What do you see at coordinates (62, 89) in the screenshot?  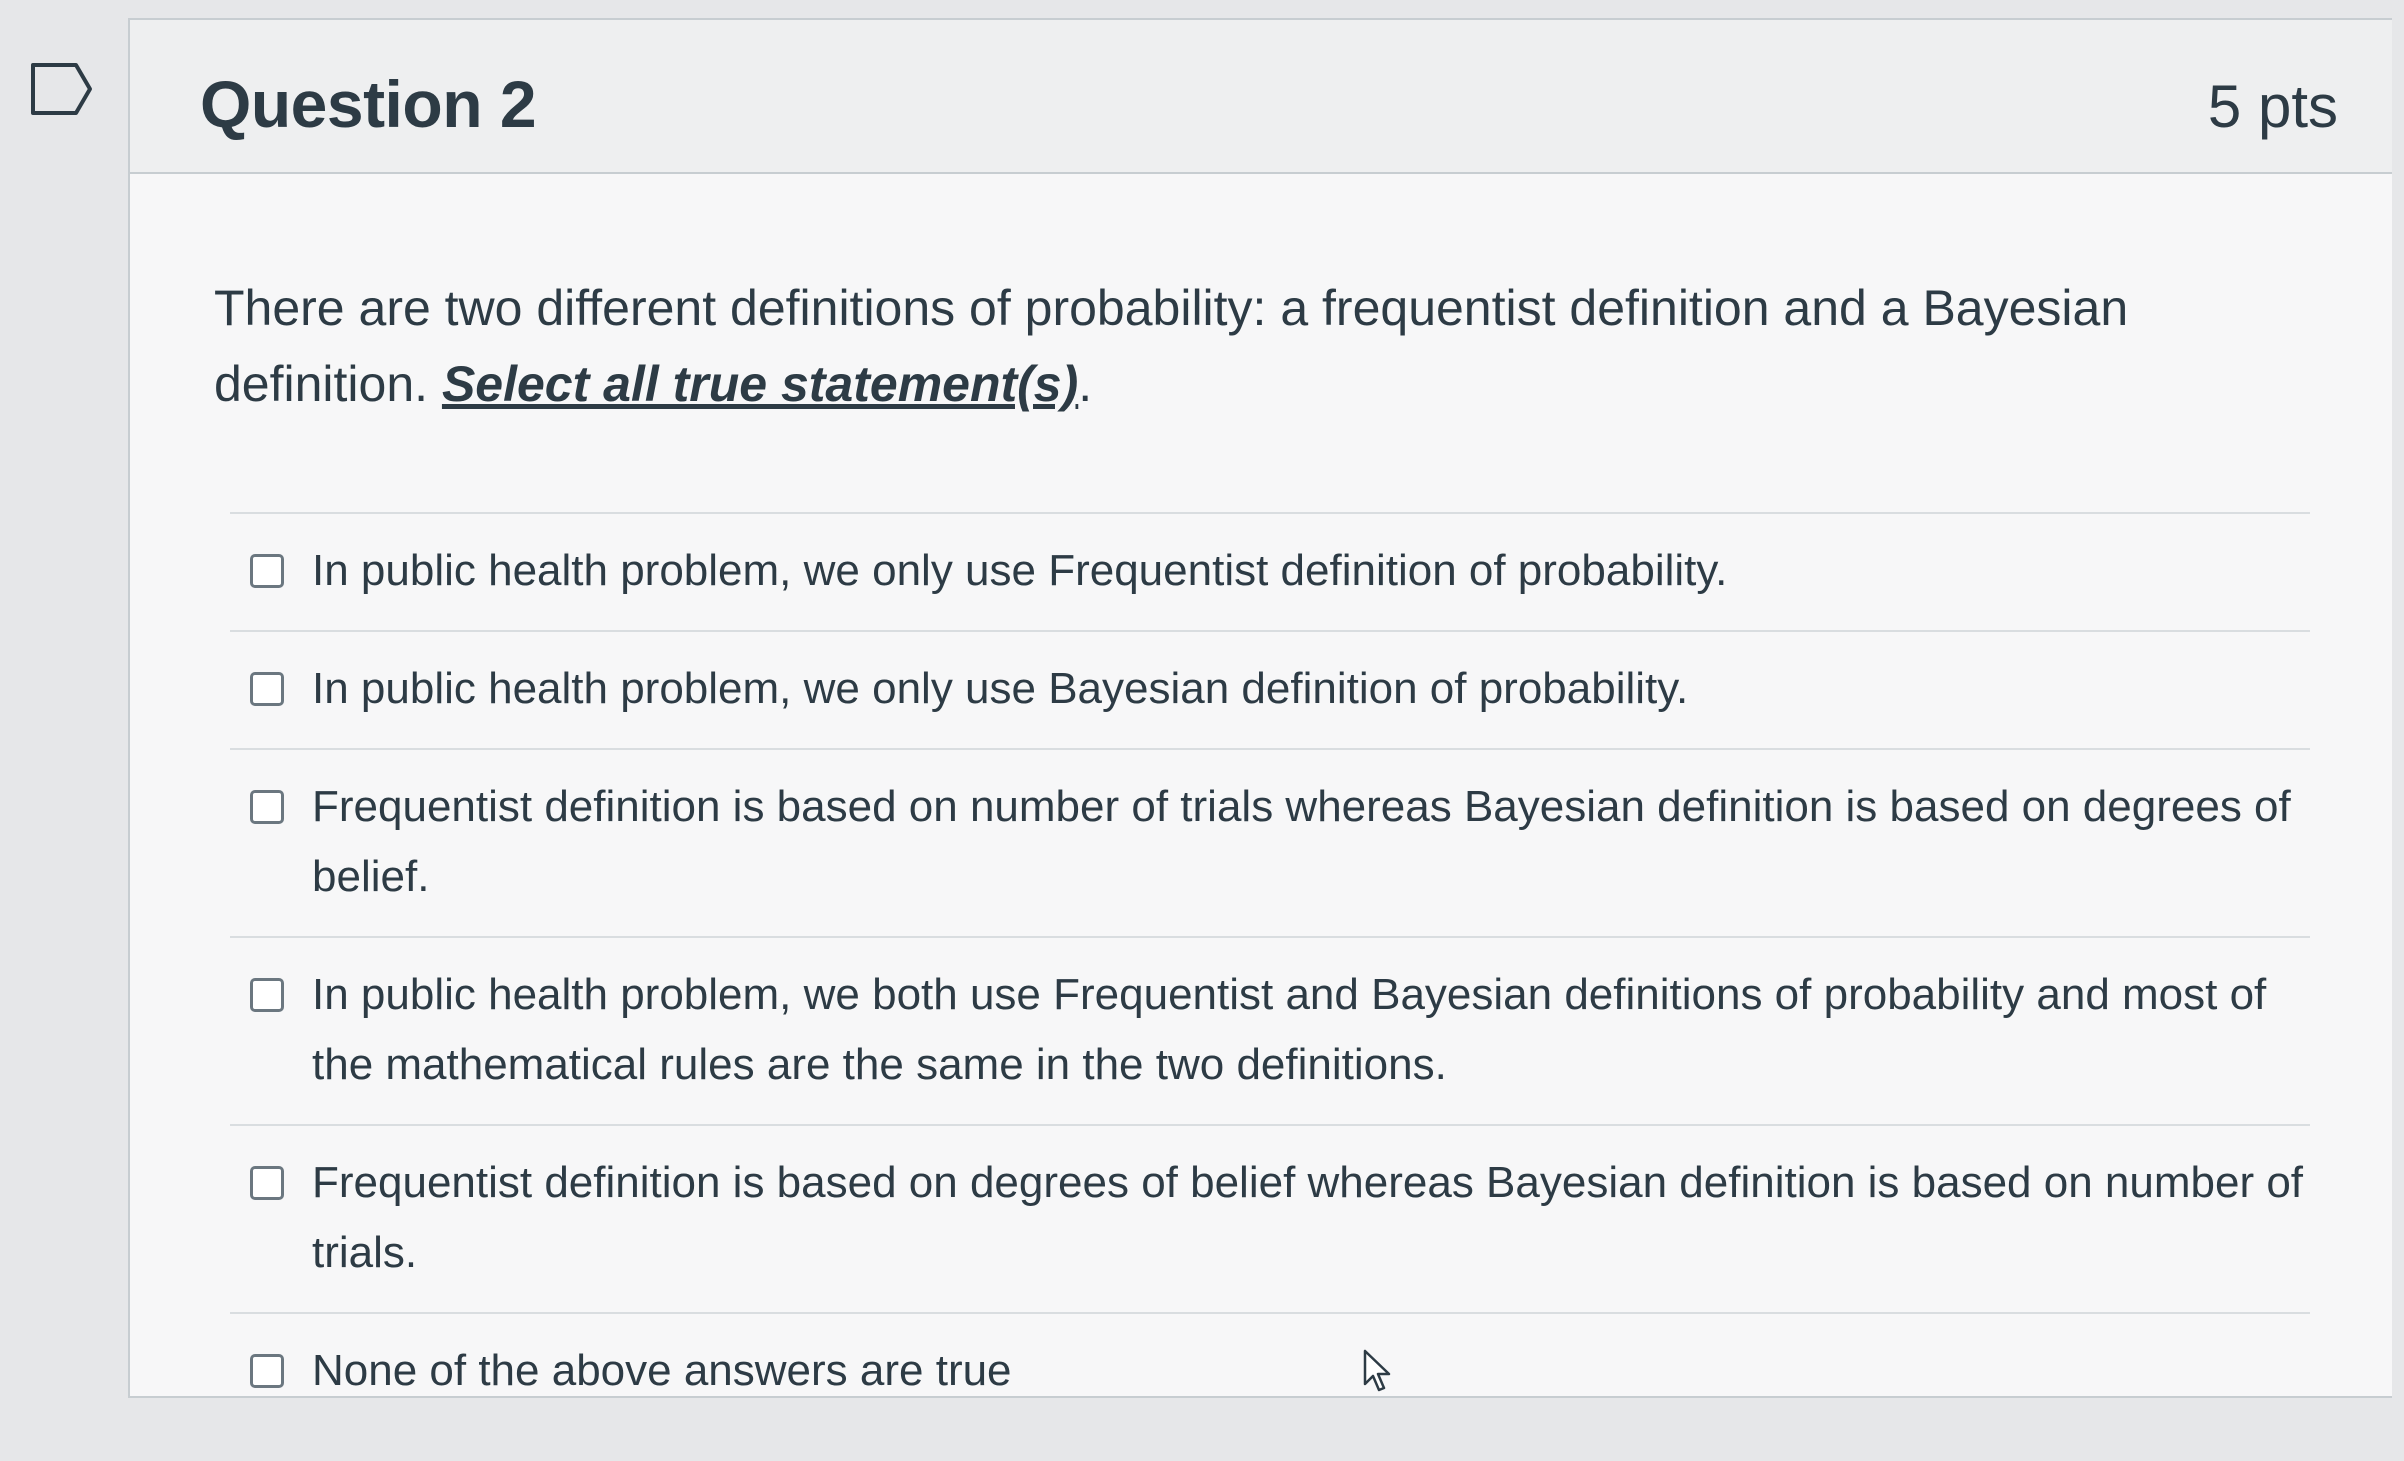 I see `flag-question-icon` at bounding box center [62, 89].